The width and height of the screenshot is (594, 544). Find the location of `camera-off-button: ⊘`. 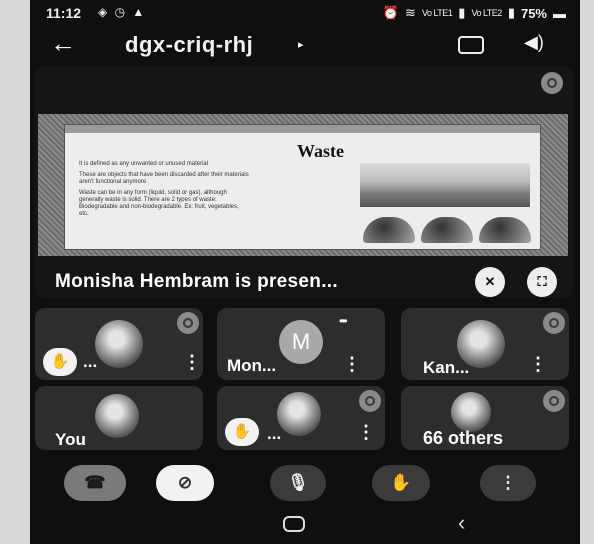

camera-off-button: ⊘ is located at coordinates (185, 483).